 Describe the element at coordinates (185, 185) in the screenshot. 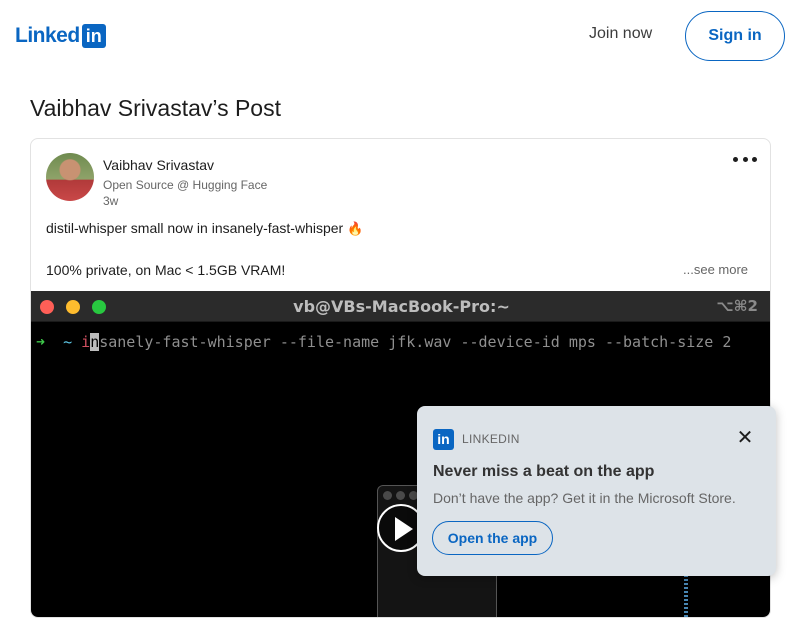

I see `author-headline: Open Source @ Hugging Face` at that location.